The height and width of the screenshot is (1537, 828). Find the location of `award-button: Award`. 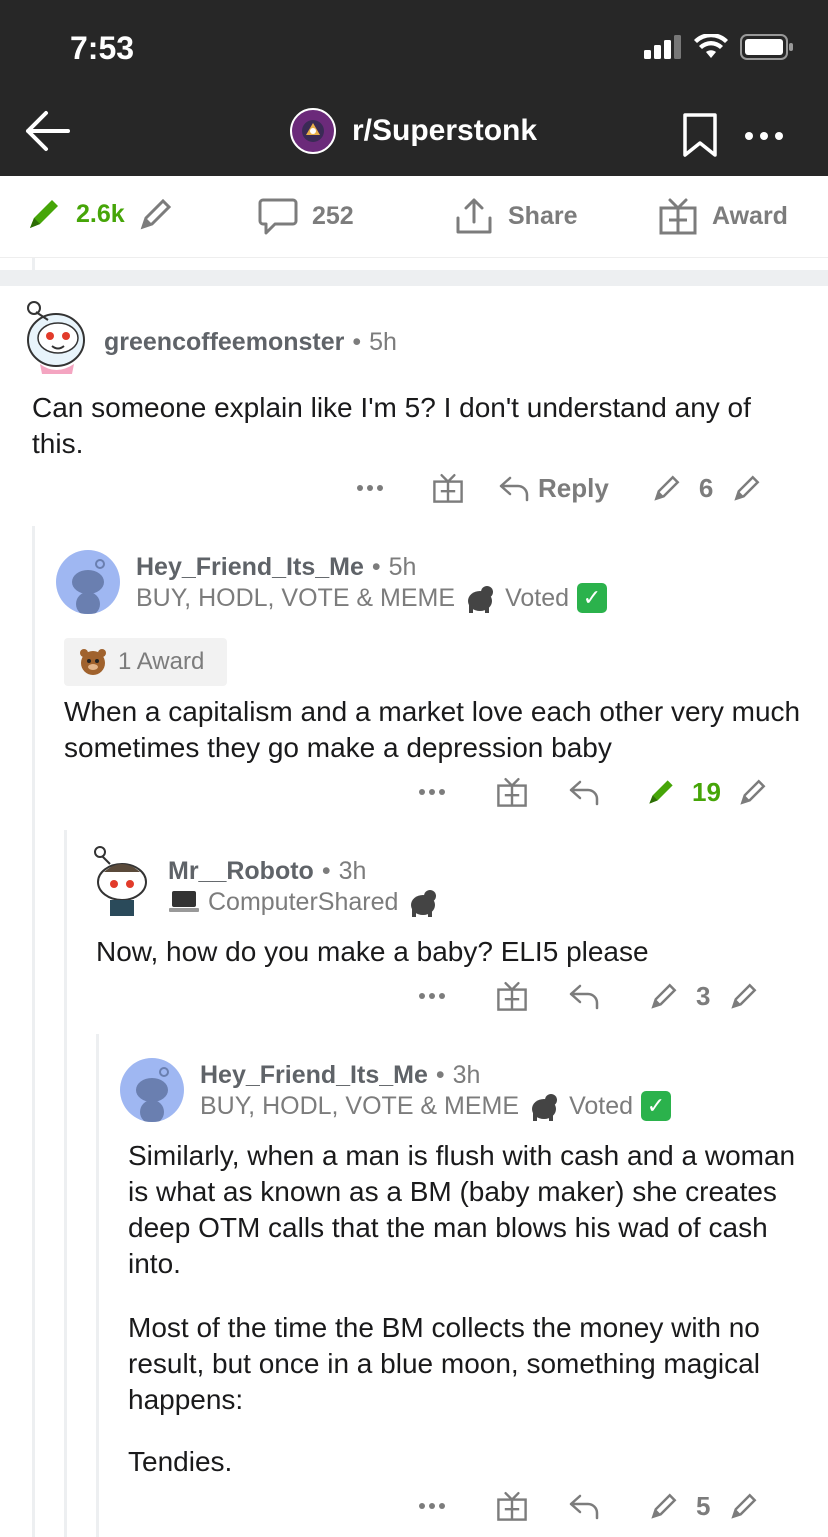

award-button: Award is located at coordinates (723, 216).